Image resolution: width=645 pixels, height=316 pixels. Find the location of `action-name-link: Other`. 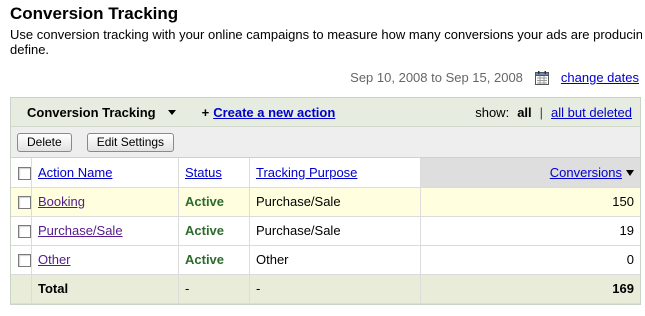

action-name-link: Other is located at coordinates (54, 259).